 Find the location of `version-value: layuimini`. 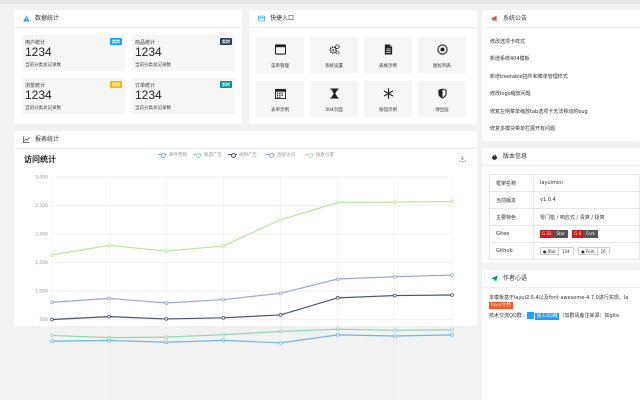

version-value: layuimini is located at coordinates (586, 183).